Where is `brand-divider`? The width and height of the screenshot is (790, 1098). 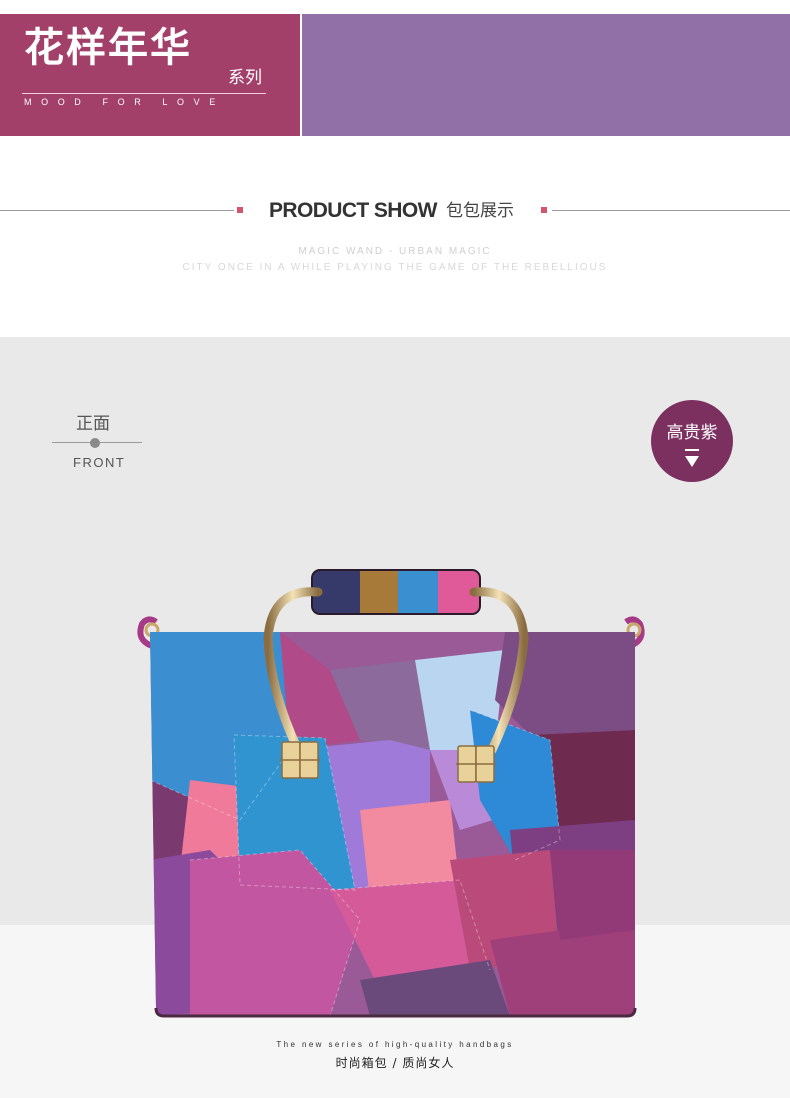 brand-divider is located at coordinates (144, 93).